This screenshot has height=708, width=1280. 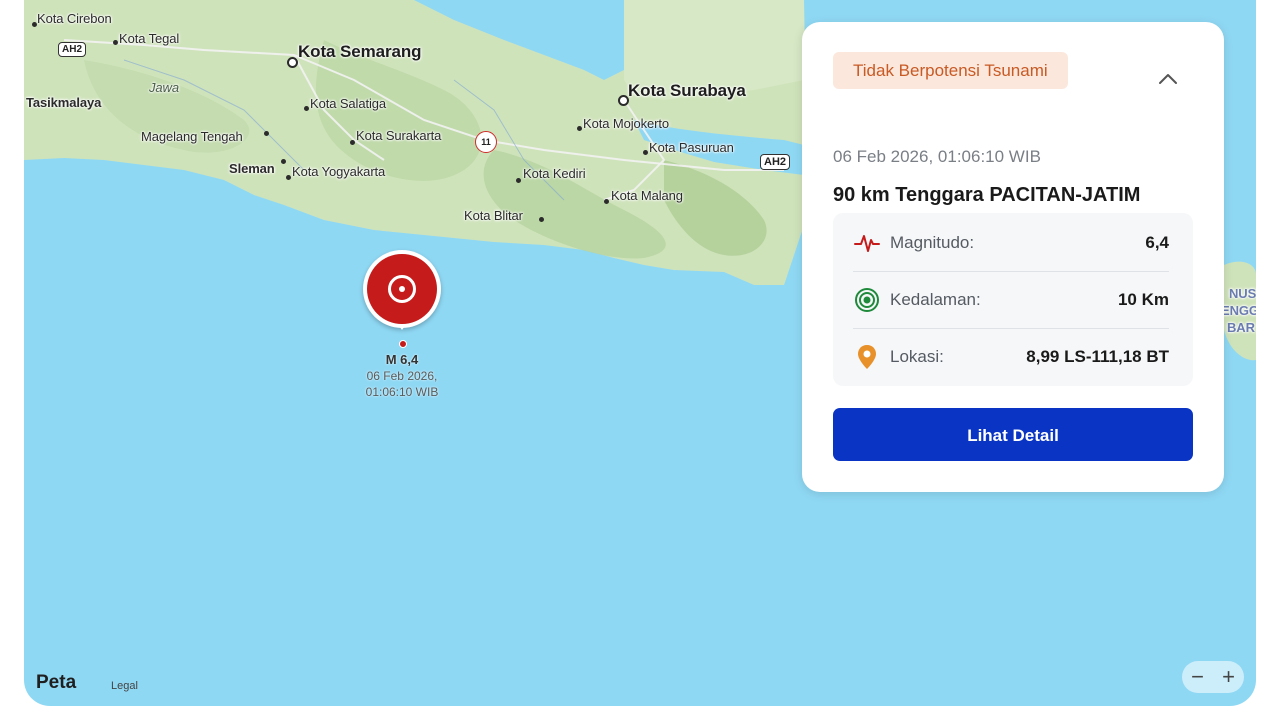 I want to click on magelang-tengah-label: Magelang Tengah, so click(x=192, y=136).